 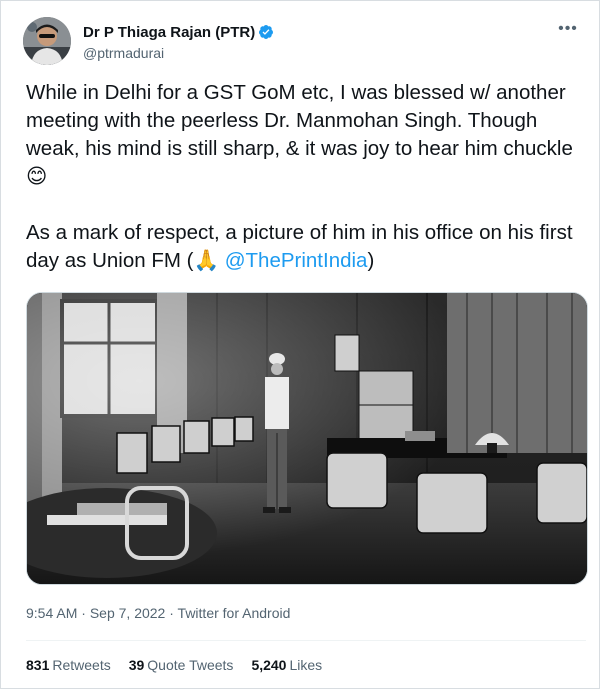 I want to click on retweets-count: 831, so click(x=38, y=665).